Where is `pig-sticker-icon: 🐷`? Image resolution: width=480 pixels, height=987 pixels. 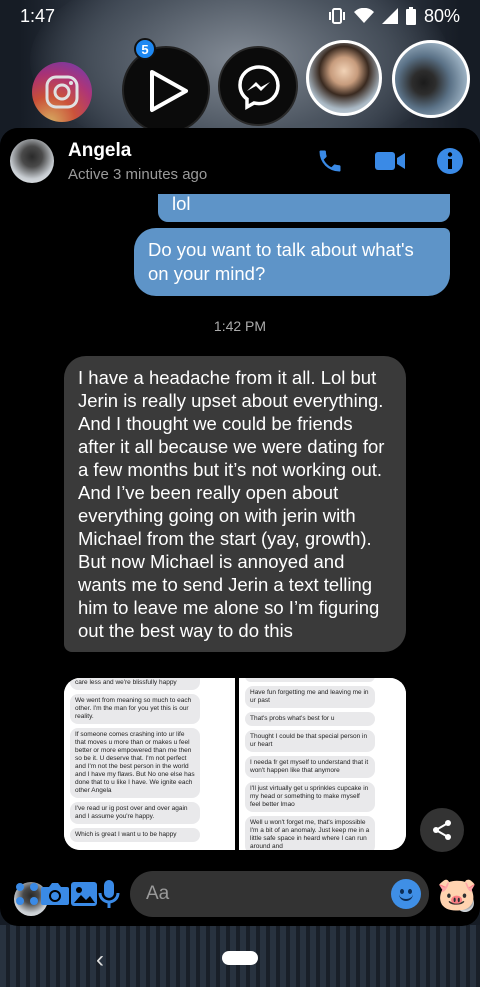
pig-sticker-icon: 🐷 is located at coordinates (457, 894).